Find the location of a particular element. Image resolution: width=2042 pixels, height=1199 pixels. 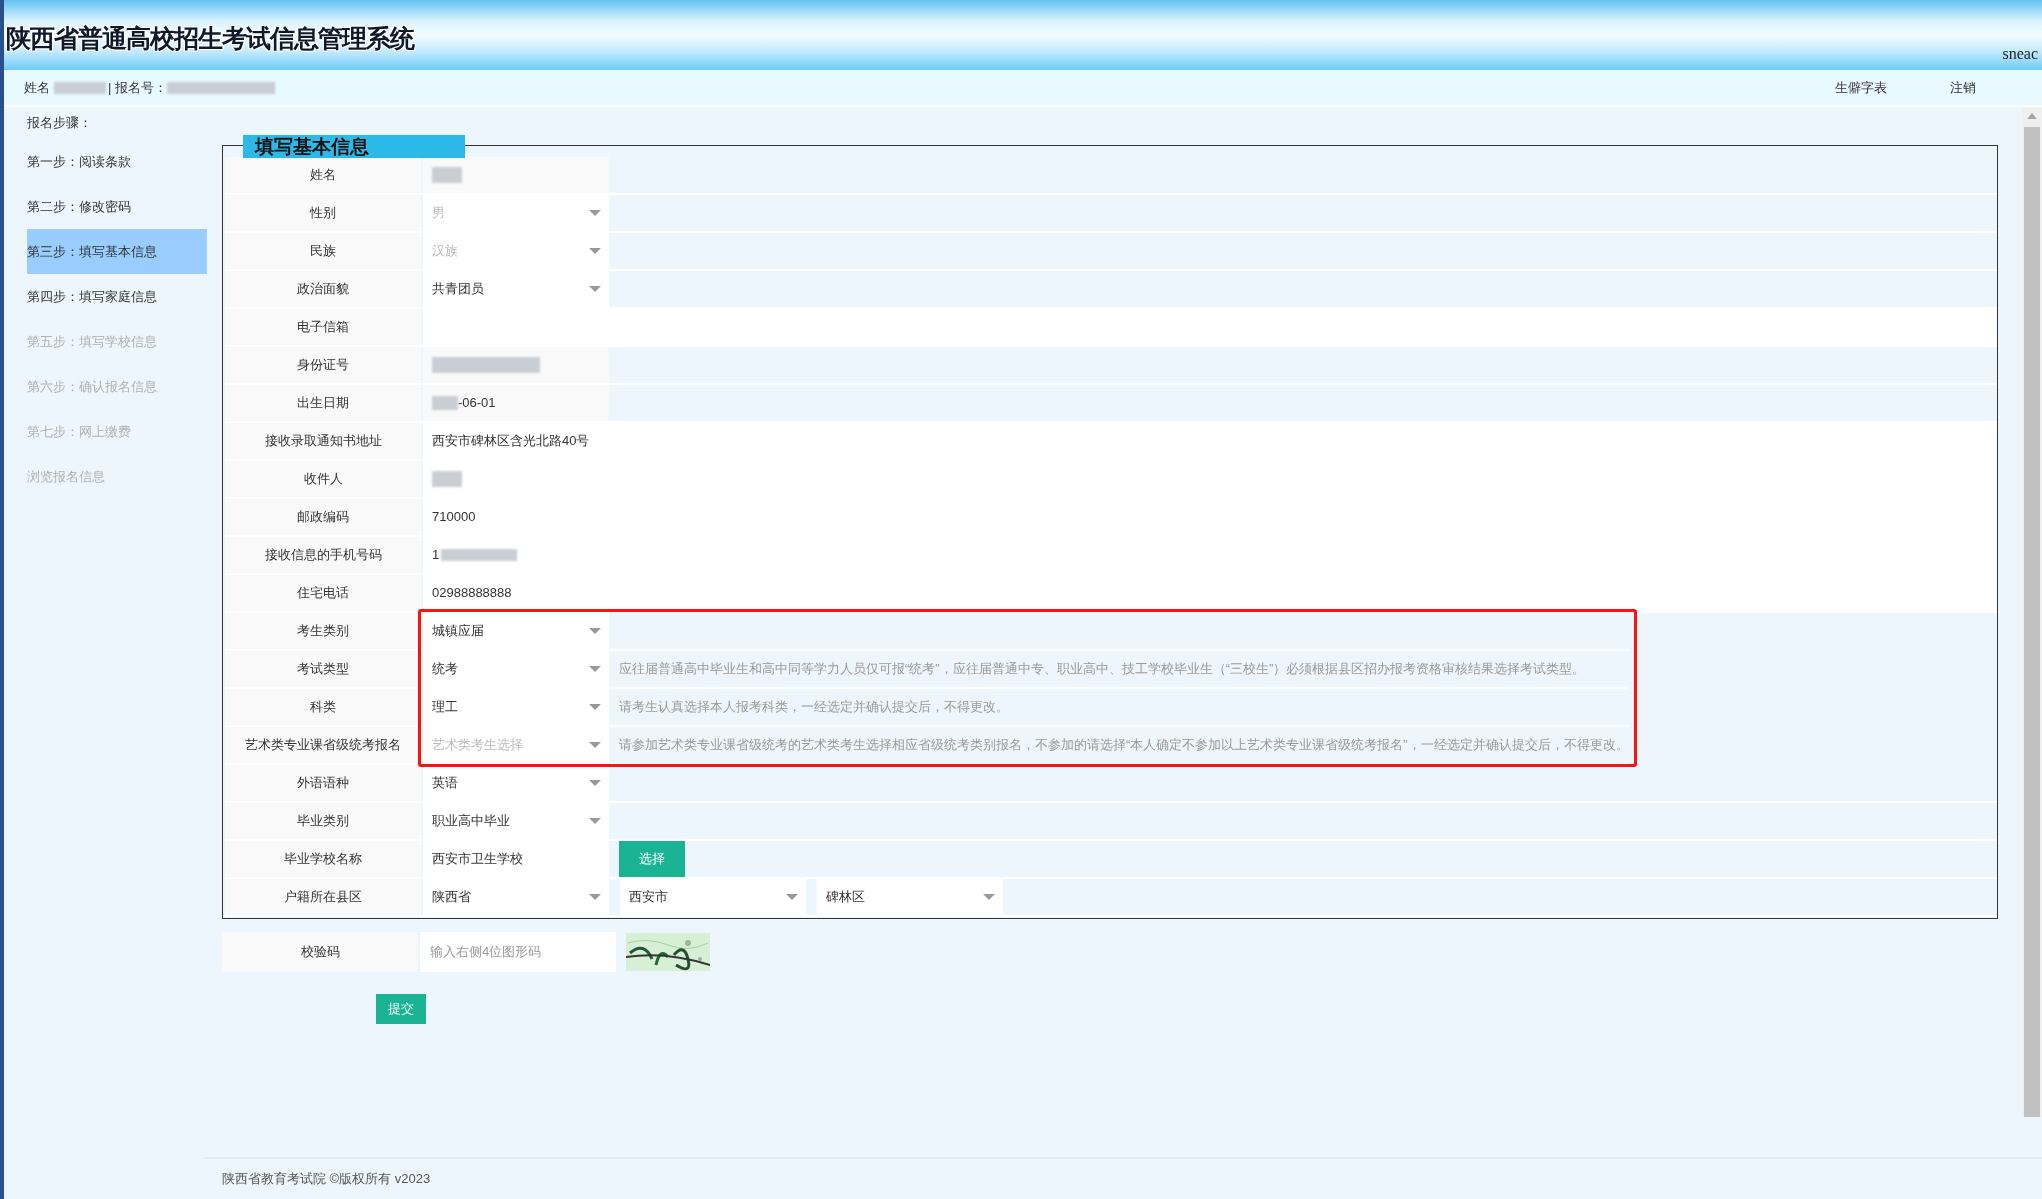

scroll-thumb is located at coordinates (2032, 621).